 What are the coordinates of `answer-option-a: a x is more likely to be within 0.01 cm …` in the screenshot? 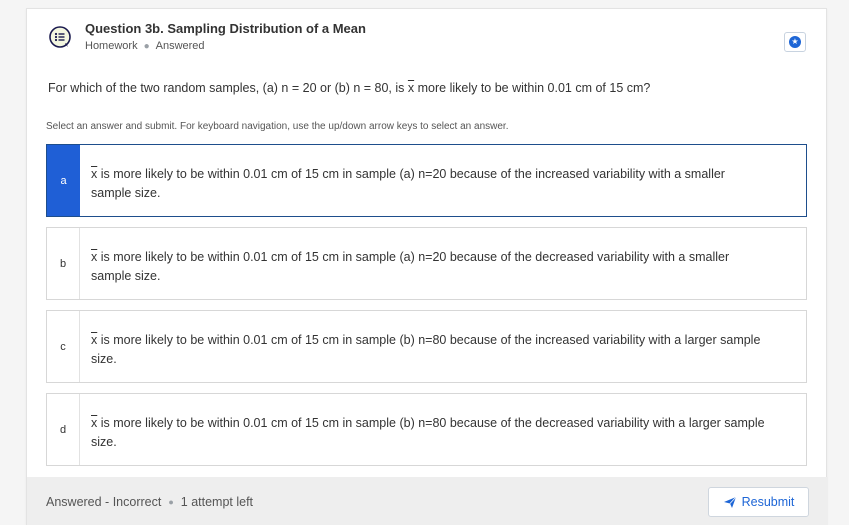 It's located at (426, 180).